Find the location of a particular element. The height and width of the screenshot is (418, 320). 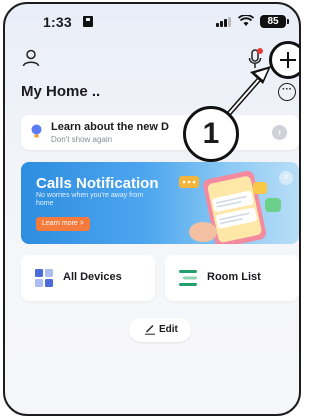

wifi-icon is located at coordinates (246, 21).